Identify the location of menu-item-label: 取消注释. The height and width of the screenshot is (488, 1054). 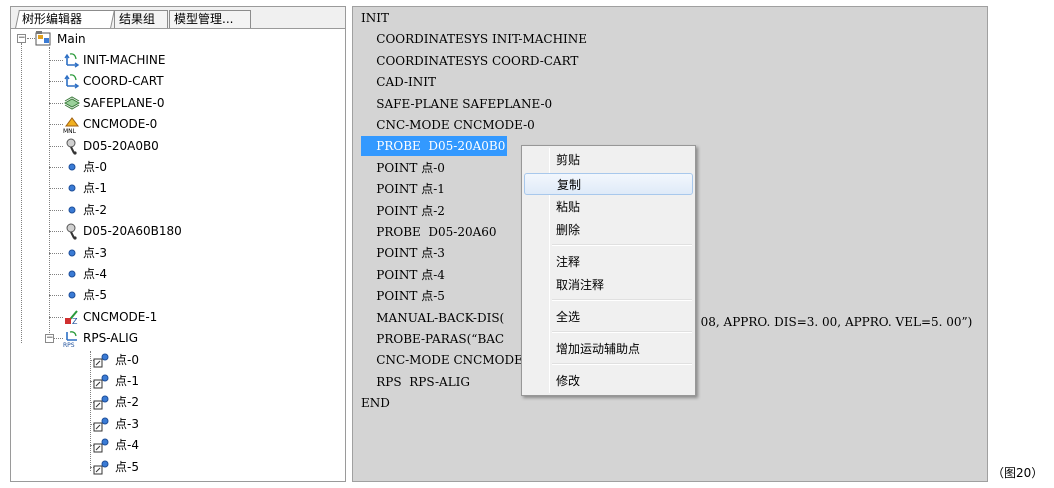
(580, 285).